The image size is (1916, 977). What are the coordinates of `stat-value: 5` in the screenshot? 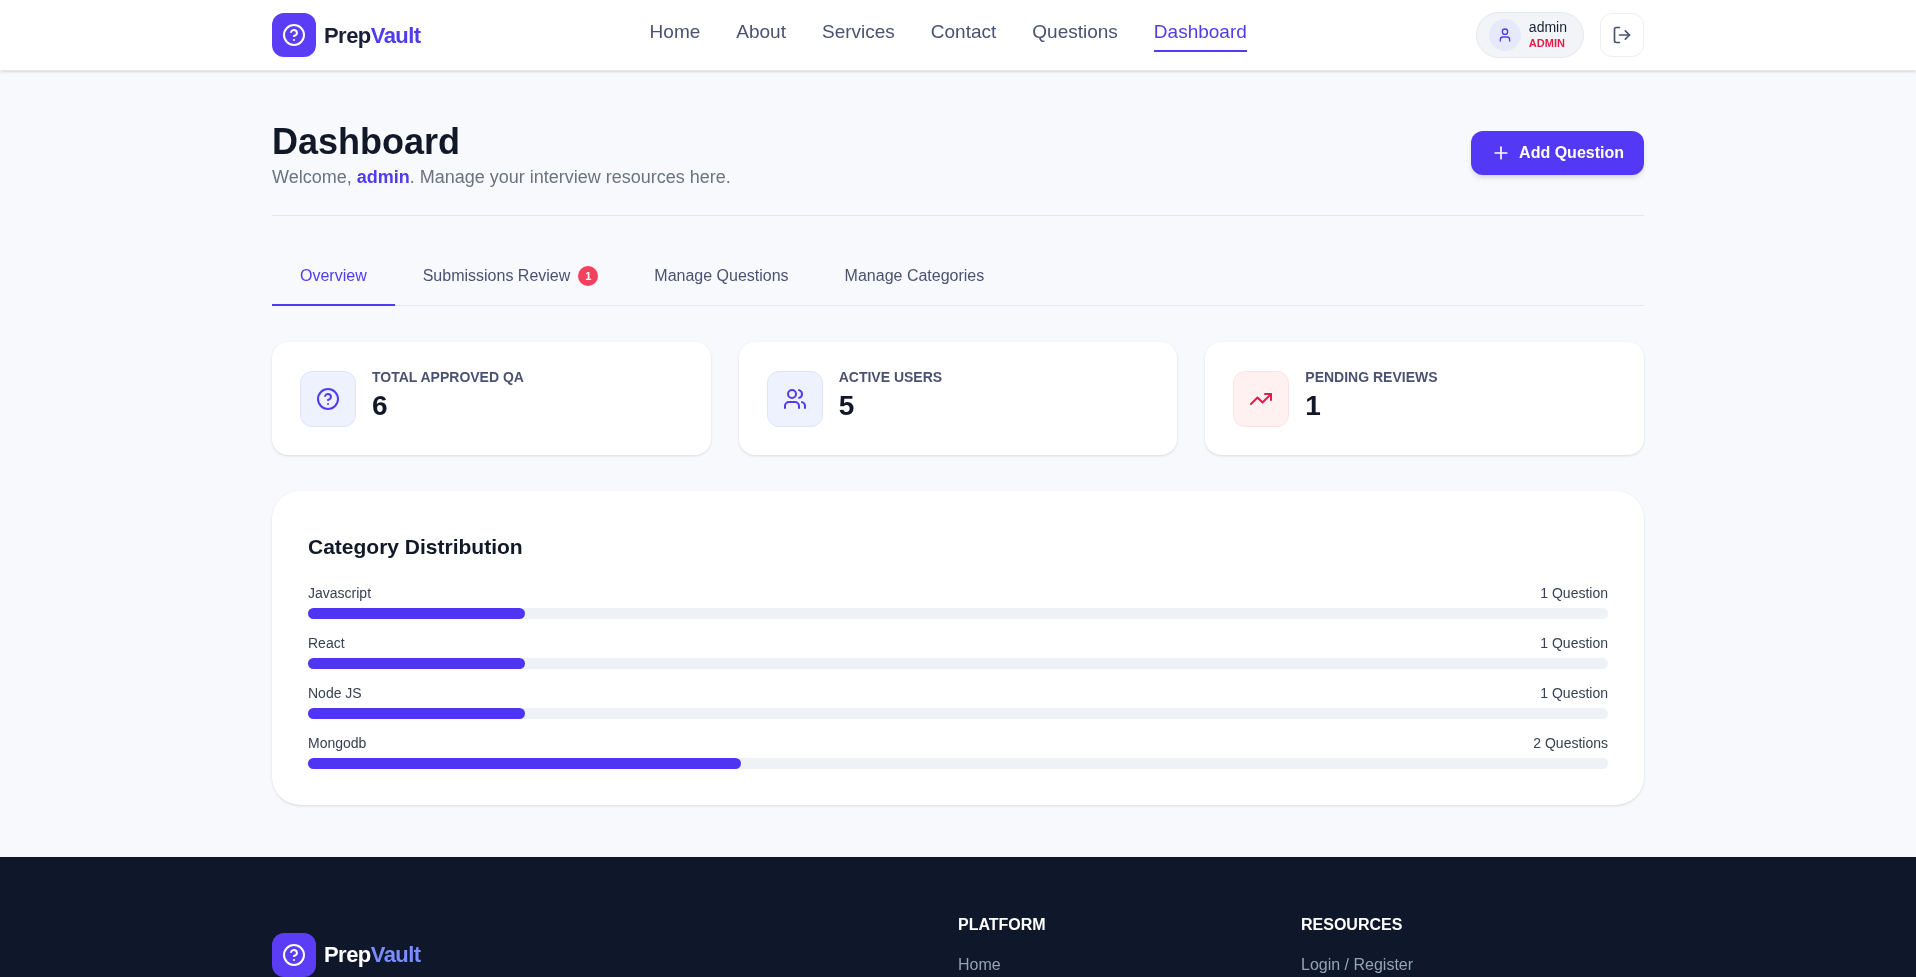 It's located at (847, 405).